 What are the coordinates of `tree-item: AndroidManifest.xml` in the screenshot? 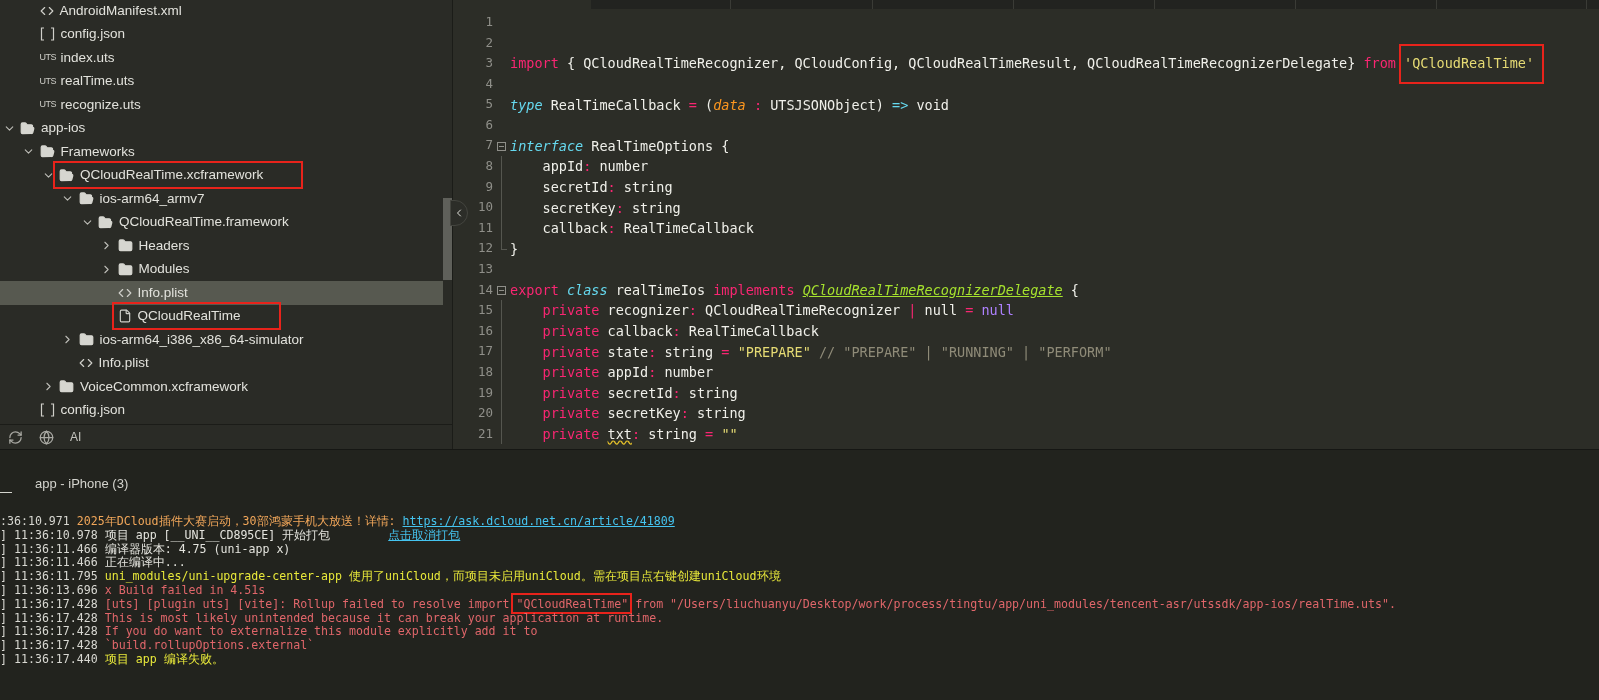 It's located at (221, 11).